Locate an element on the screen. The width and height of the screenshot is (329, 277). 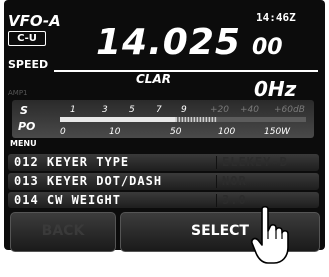
amp-label: AMP1 is located at coordinates (18, 93).